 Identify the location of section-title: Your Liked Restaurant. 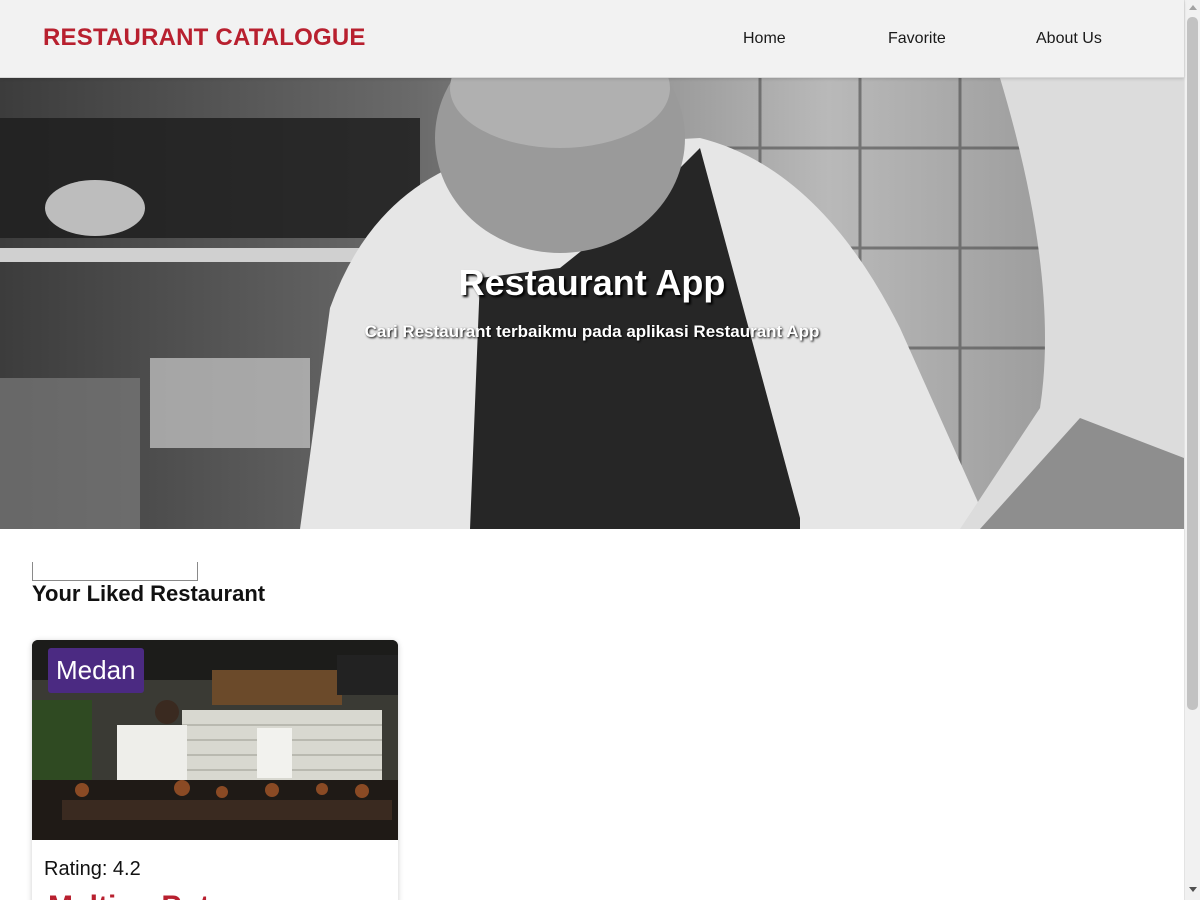
(149, 593).